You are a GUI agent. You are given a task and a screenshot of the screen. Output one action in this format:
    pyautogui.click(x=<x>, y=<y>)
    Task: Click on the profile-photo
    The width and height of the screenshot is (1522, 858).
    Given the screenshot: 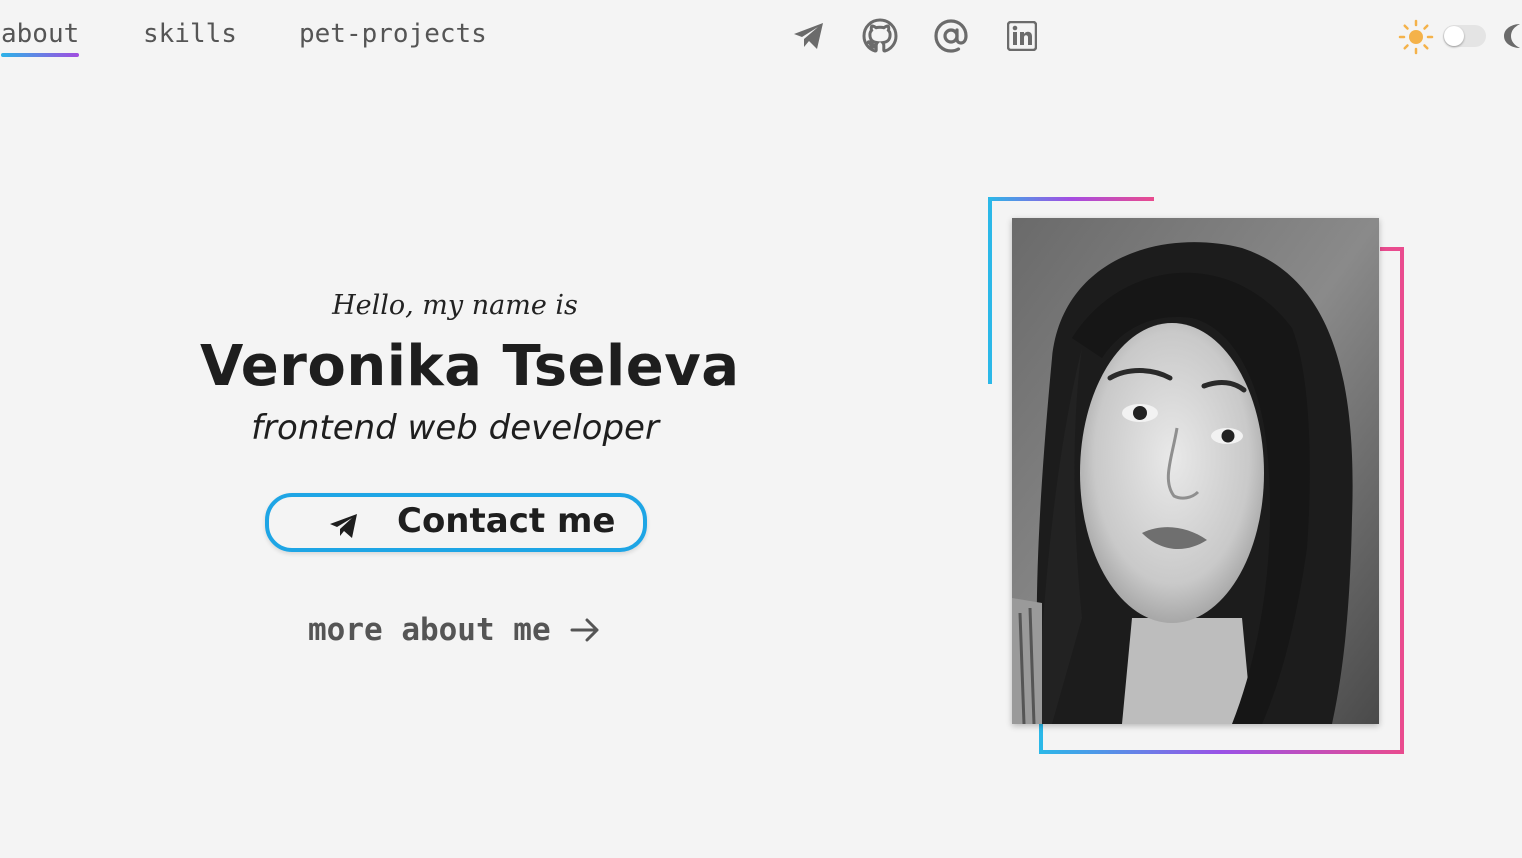 What is the action you would take?
    pyautogui.click(x=1195, y=471)
    